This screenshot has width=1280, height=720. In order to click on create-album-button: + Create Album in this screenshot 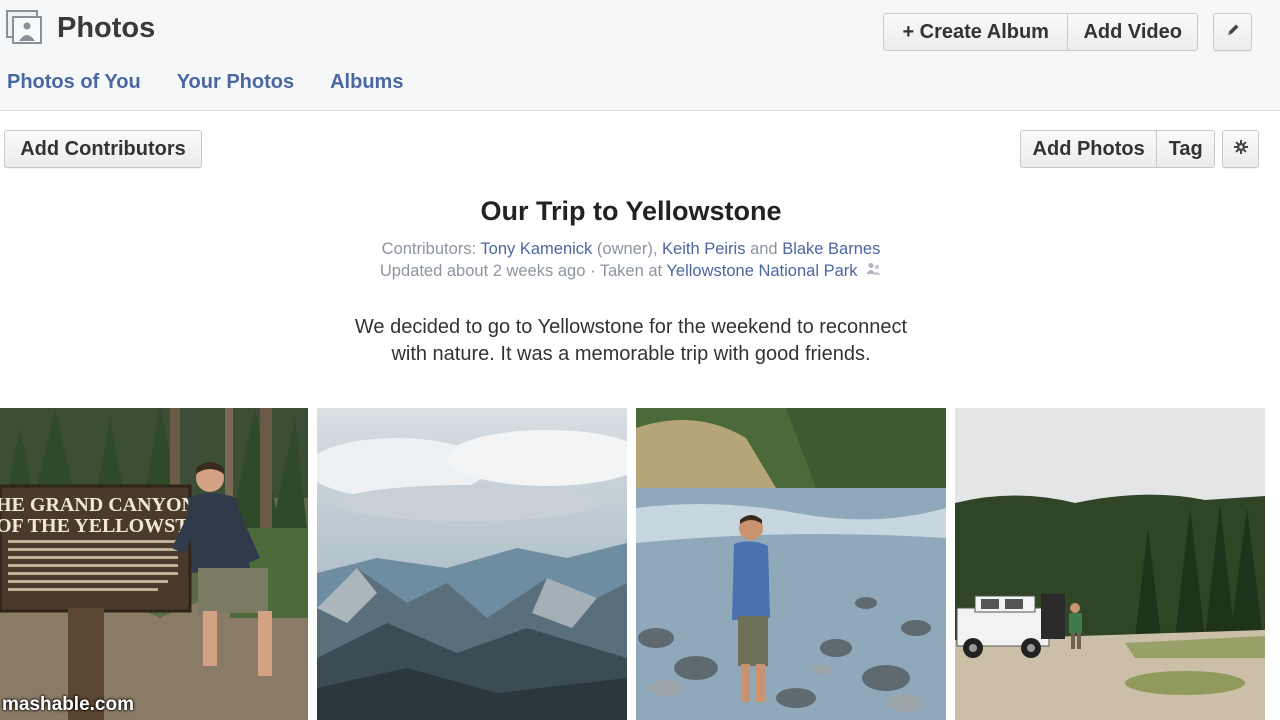, I will do `click(975, 32)`.